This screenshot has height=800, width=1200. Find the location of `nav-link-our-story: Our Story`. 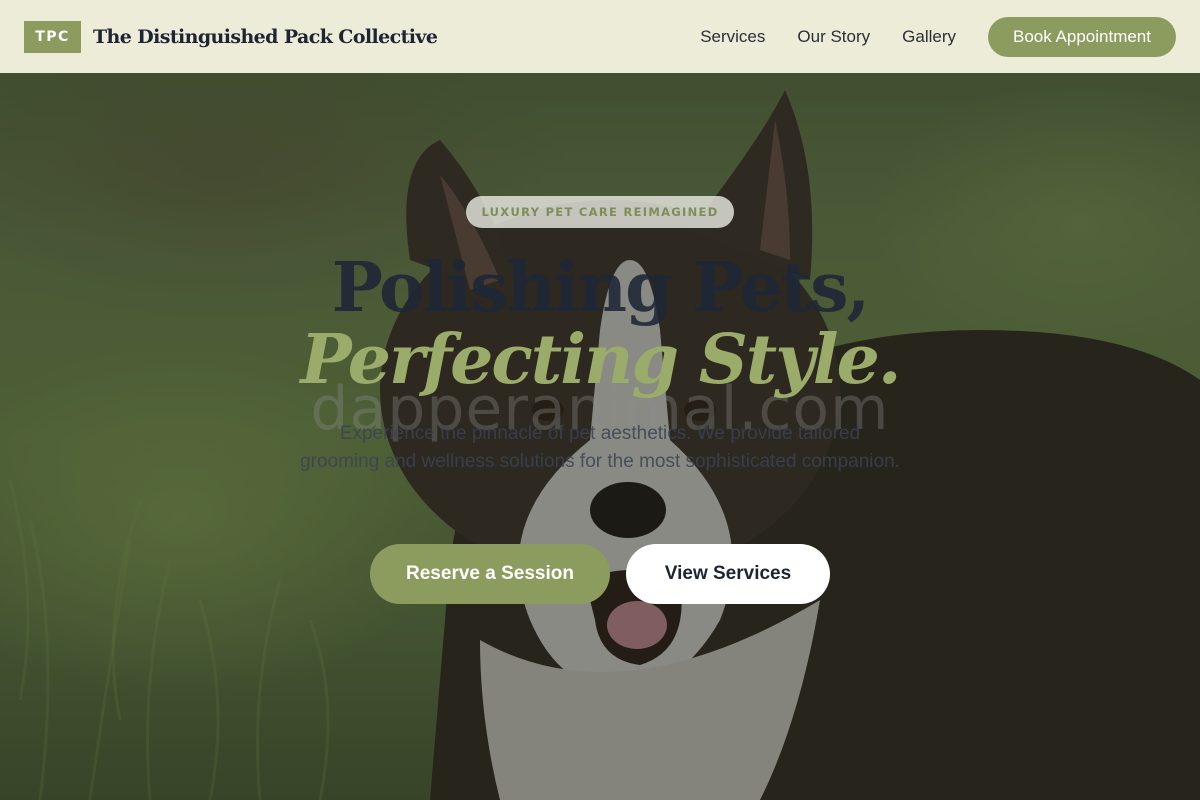

nav-link-our-story: Our Story is located at coordinates (833, 37).